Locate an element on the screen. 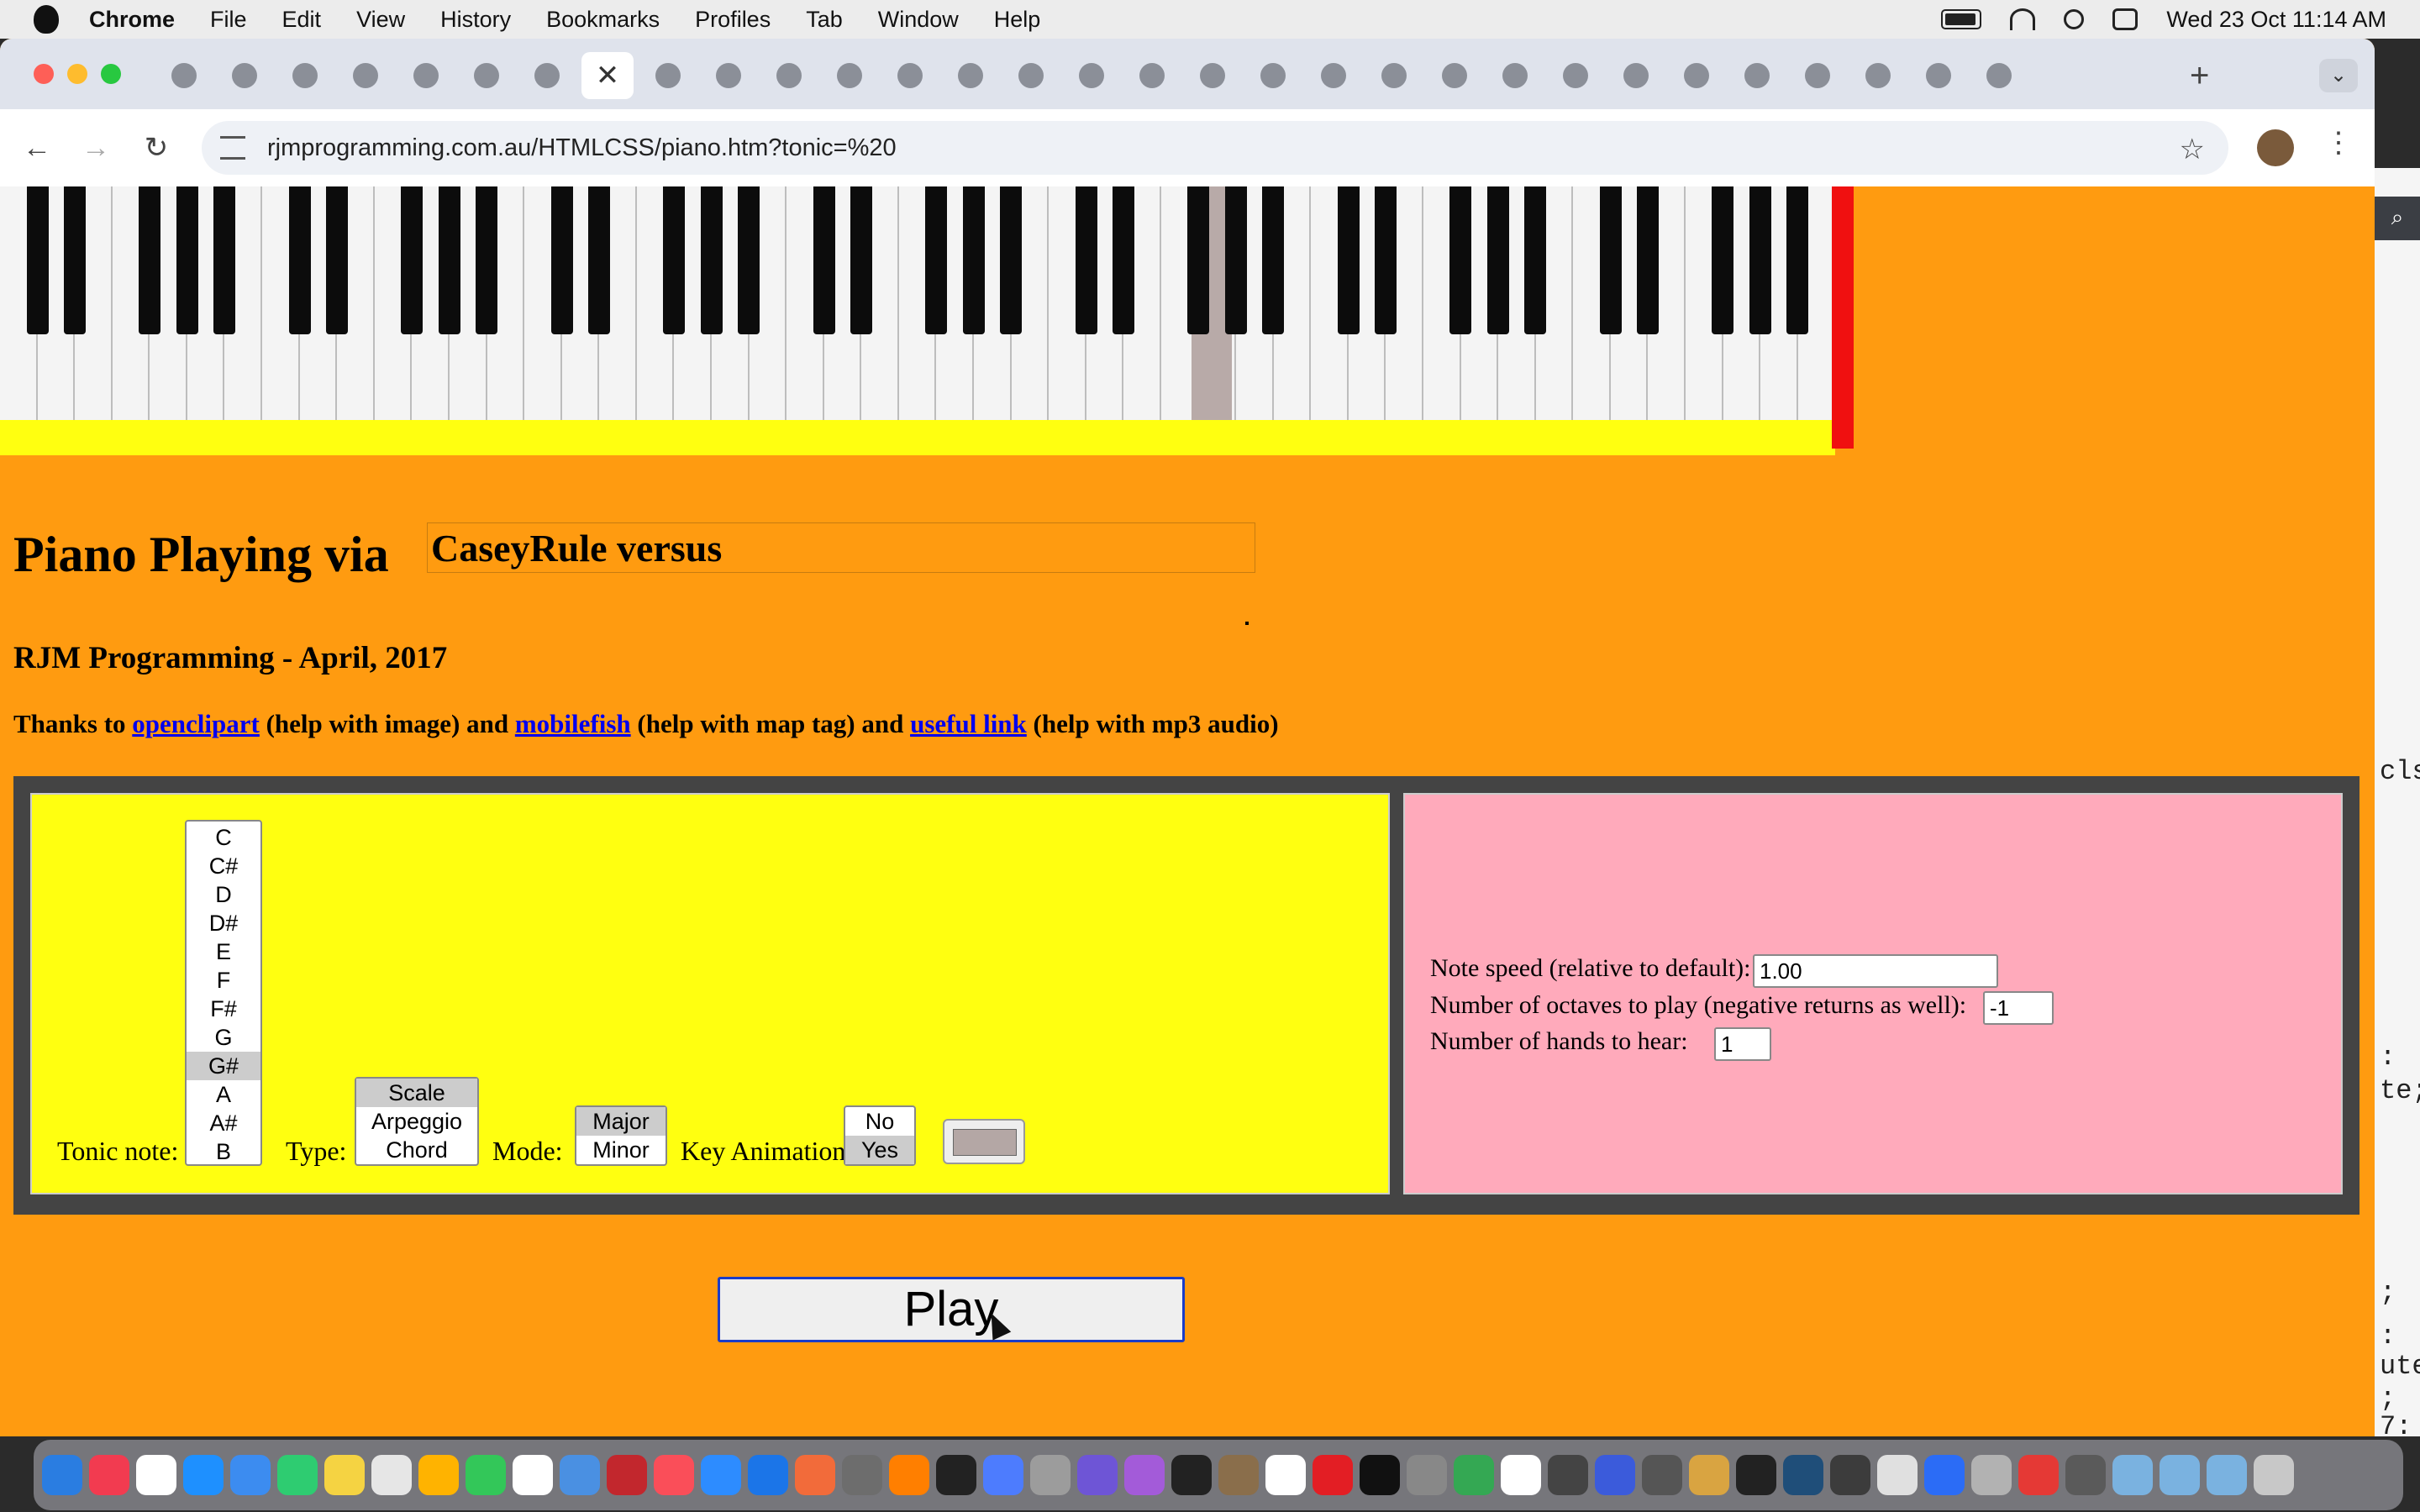 This screenshot has width=2420, height=1512. tonic-option: C is located at coordinates (224, 837).